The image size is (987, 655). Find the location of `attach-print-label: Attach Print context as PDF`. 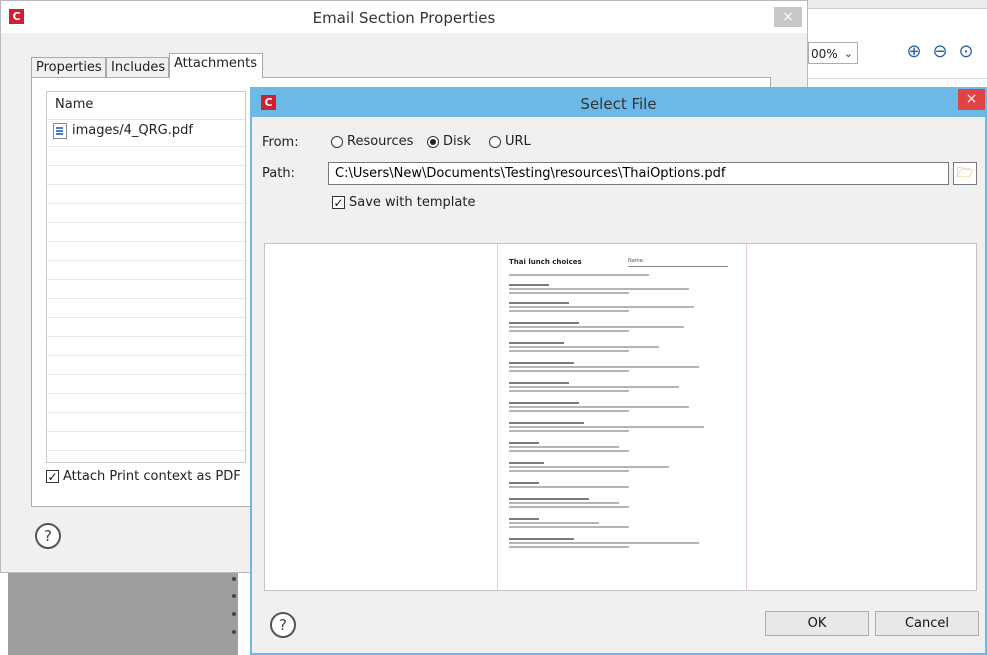

attach-print-label: Attach Print context as PDF is located at coordinates (152, 476).